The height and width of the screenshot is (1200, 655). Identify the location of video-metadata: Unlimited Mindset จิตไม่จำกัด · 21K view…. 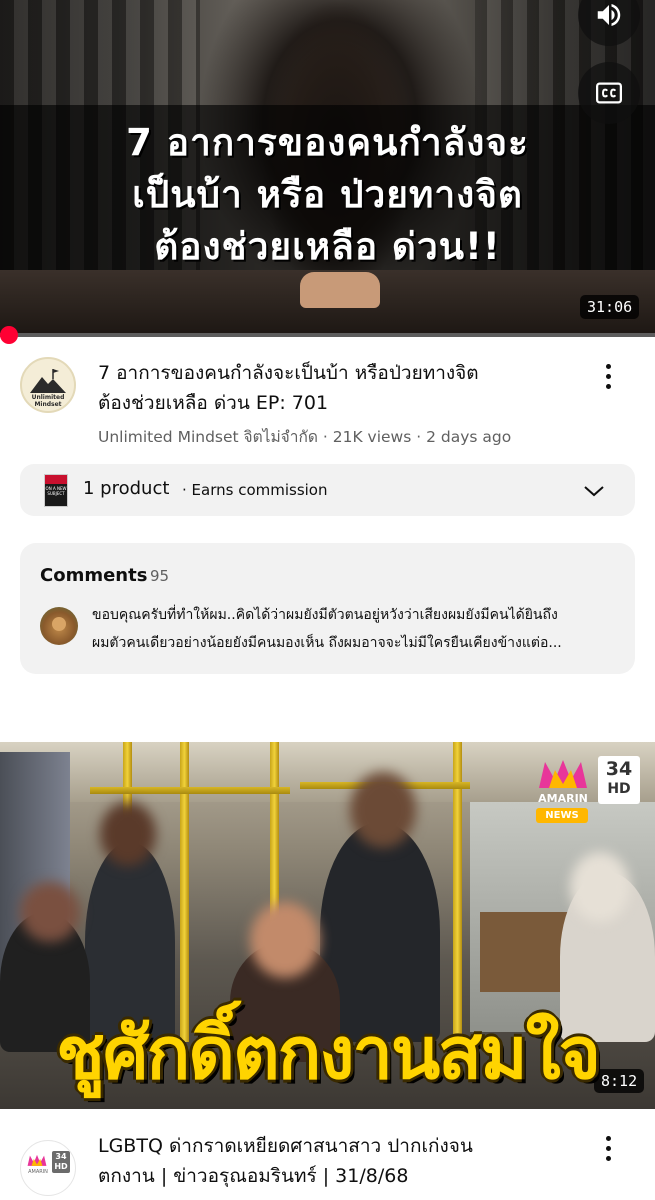
(304, 436).